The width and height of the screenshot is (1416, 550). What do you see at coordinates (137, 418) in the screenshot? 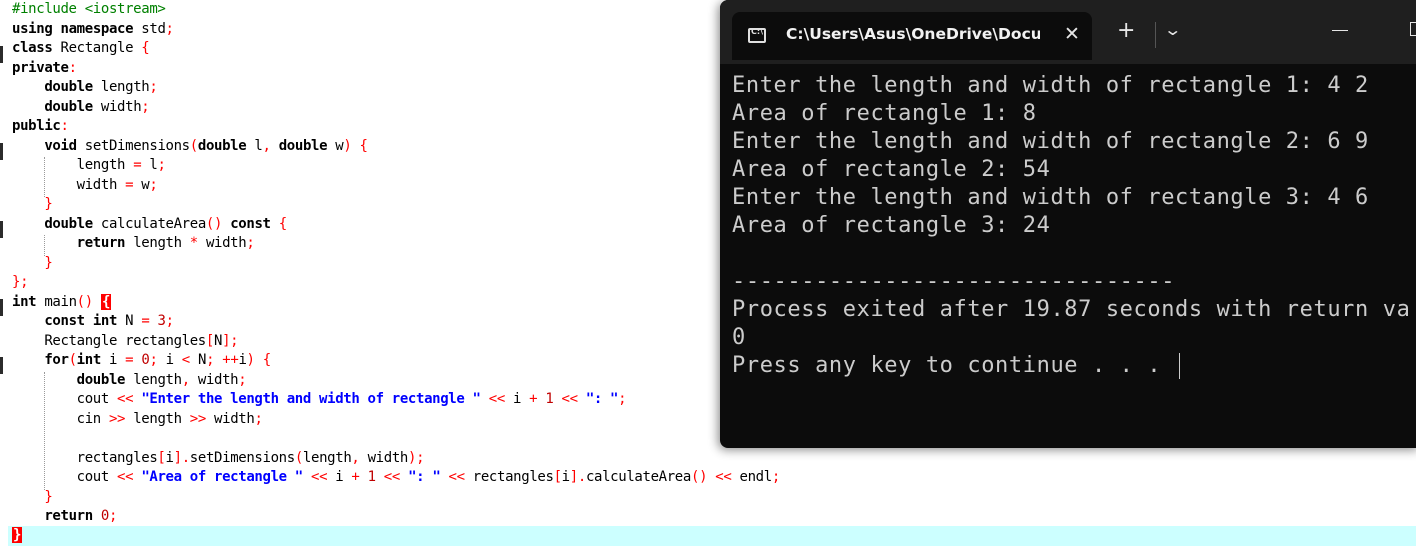
I see `code-line: cin >> length >> width;` at bounding box center [137, 418].